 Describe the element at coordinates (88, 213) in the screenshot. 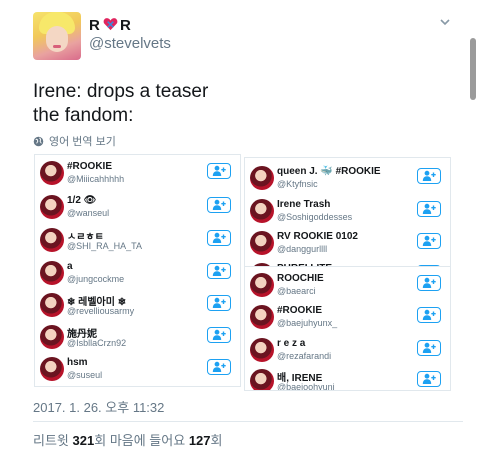

I see `user-handle: @wanseul` at that location.